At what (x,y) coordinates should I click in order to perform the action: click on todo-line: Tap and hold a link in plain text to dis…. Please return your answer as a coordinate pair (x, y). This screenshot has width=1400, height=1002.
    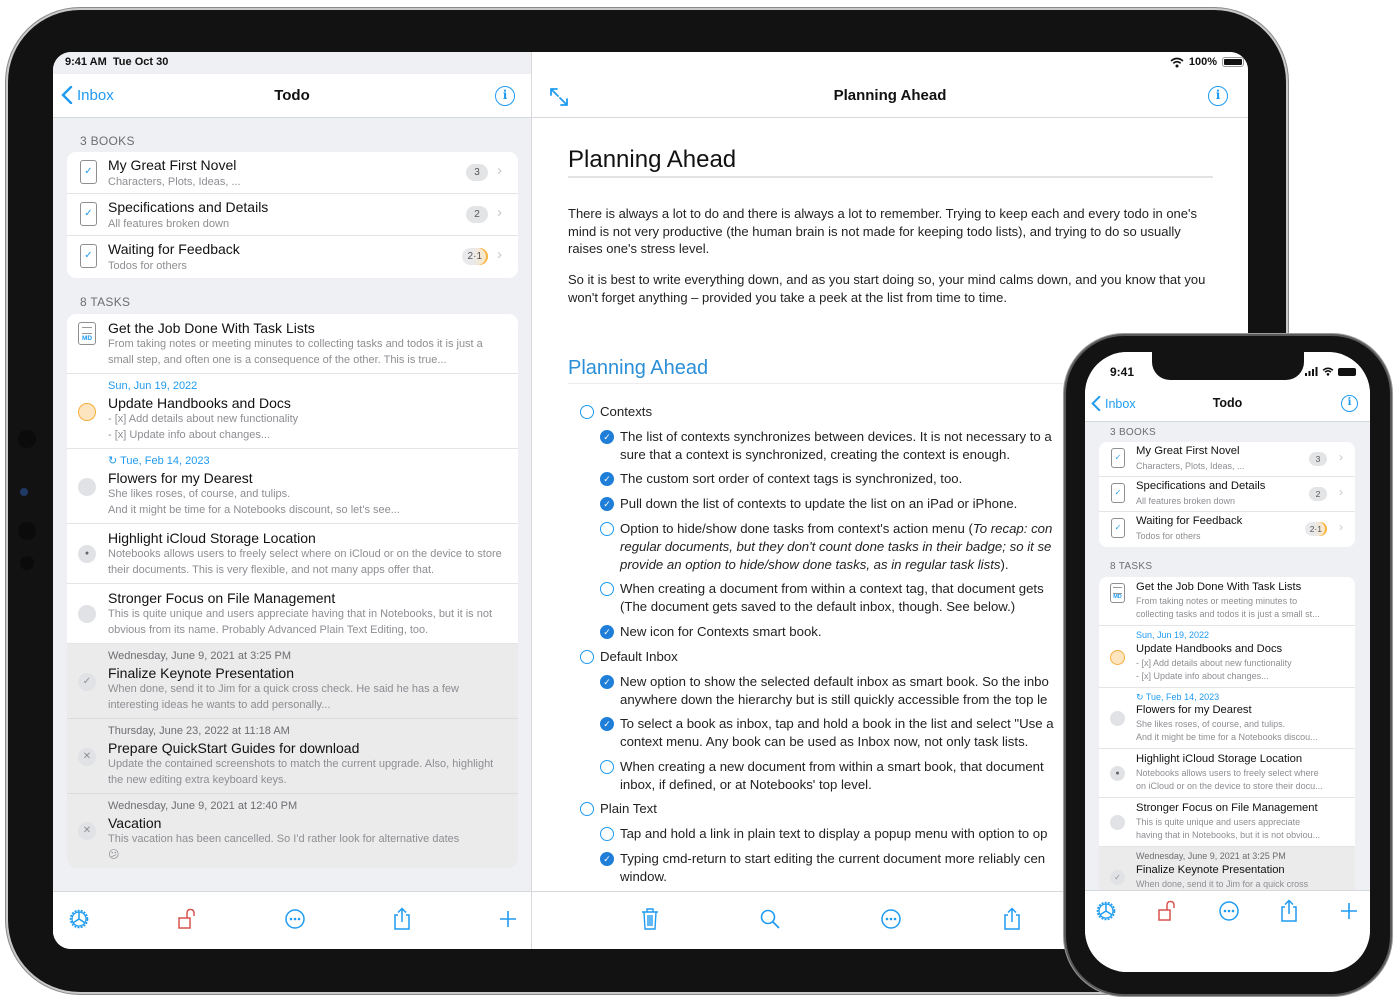
    Looking at the image, I should click on (834, 833).